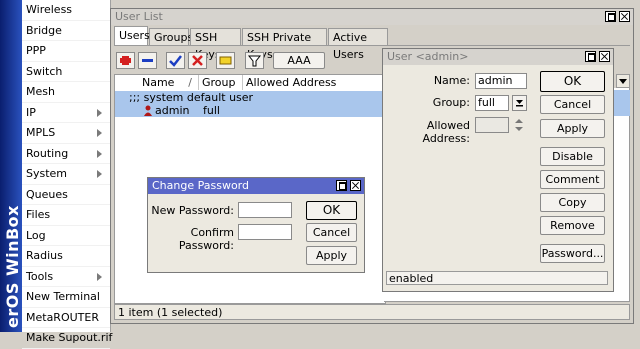  What do you see at coordinates (358, 44) in the screenshot?
I see `tab-active-users: Active Users` at bounding box center [358, 44].